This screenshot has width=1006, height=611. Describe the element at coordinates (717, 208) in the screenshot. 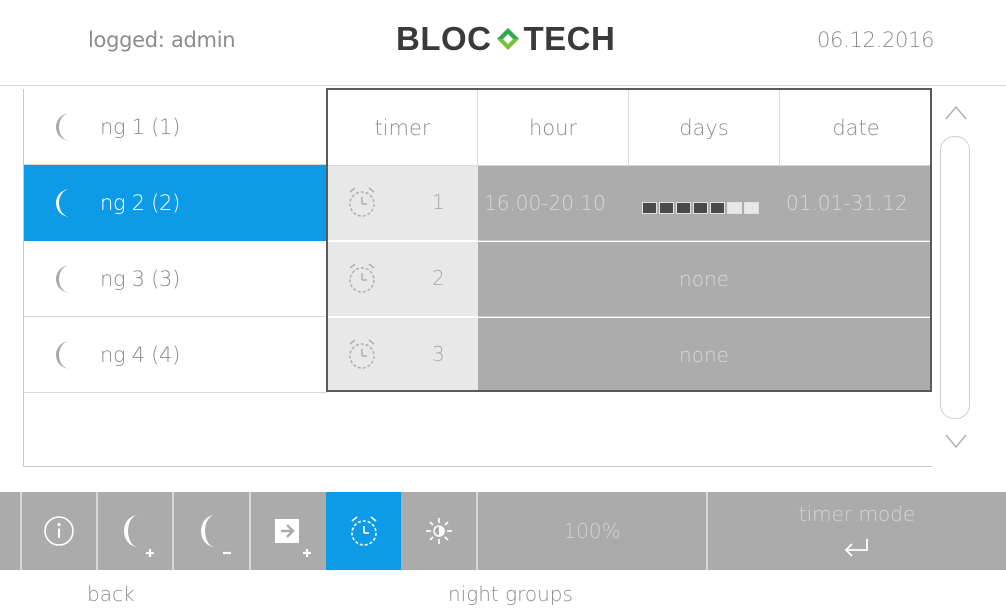

I see `day-fri` at that location.